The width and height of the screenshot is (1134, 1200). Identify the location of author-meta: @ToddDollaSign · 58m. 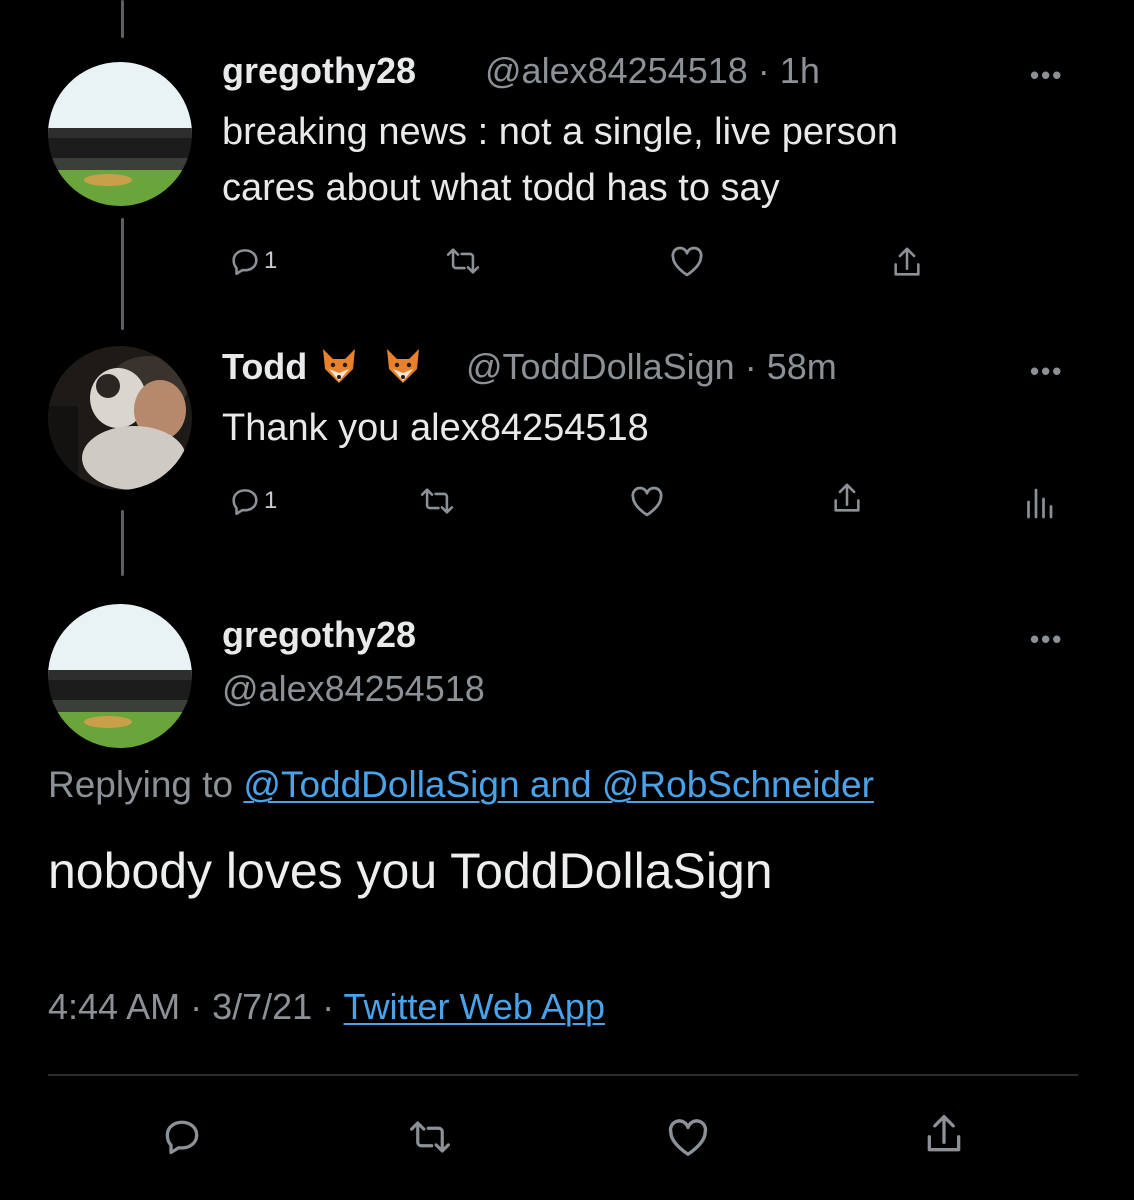
(651, 367).